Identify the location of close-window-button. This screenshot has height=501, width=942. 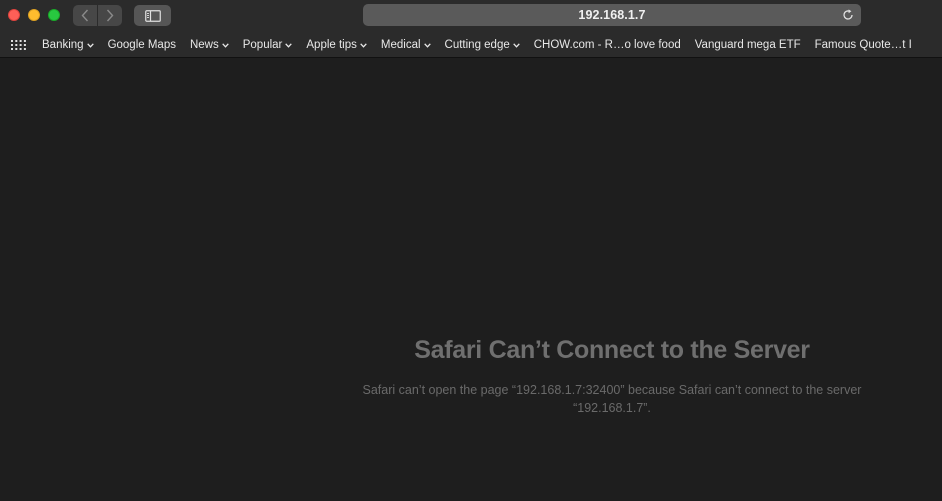
(14, 15).